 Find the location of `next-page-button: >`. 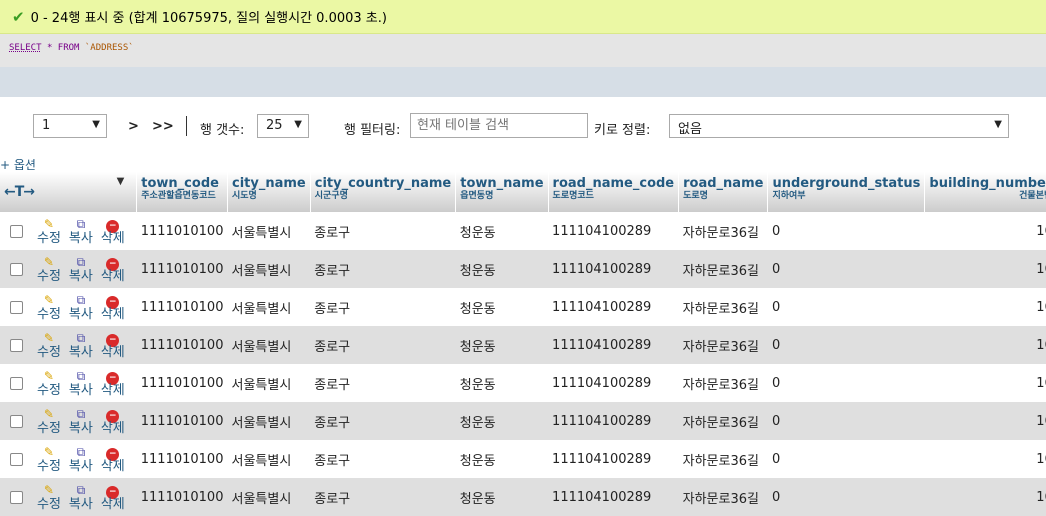

next-page-button: > is located at coordinates (133, 126).